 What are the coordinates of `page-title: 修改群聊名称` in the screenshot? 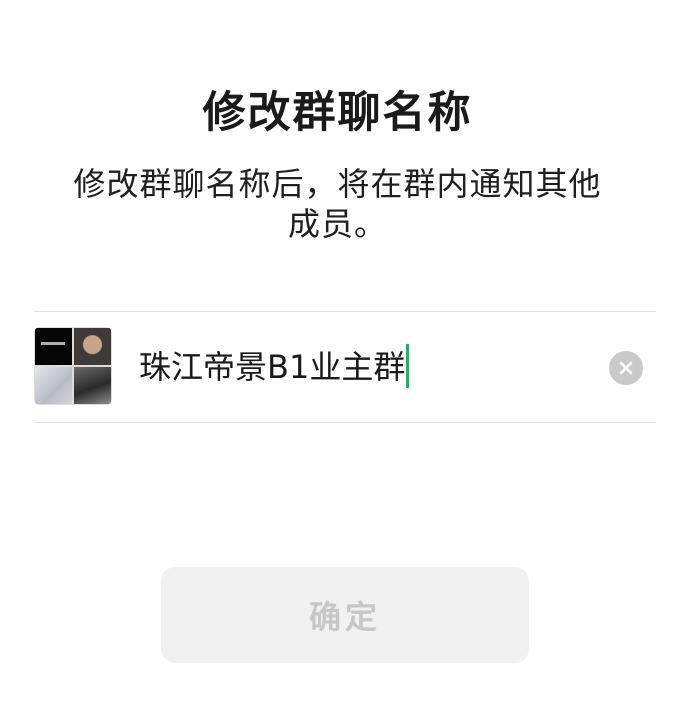 It's located at (337, 113).